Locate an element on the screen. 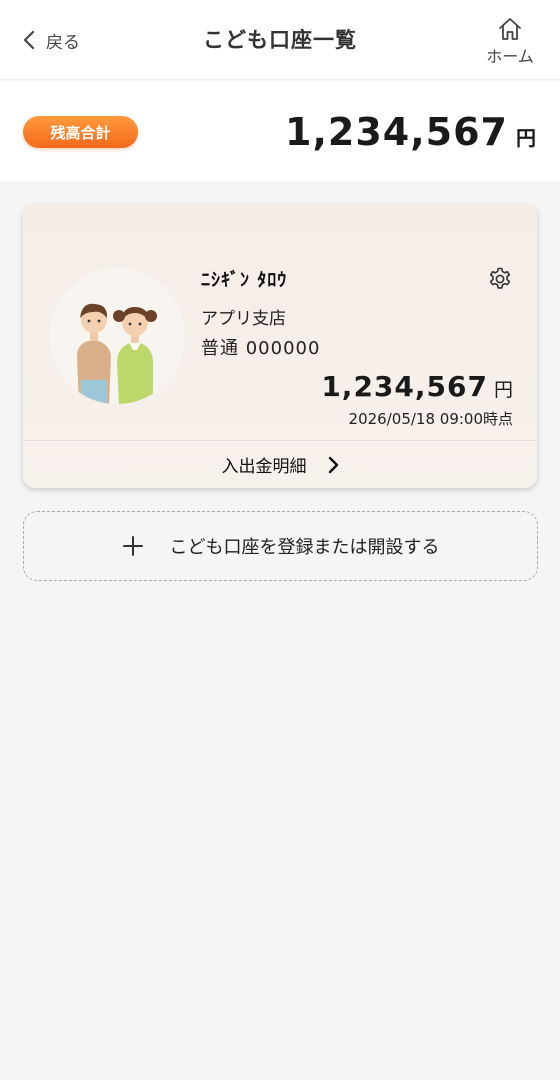 Image resolution: width=560 pixels, height=1080 pixels. app-header: 戻る こども口座一覧 ホーム is located at coordinates (280, 40).